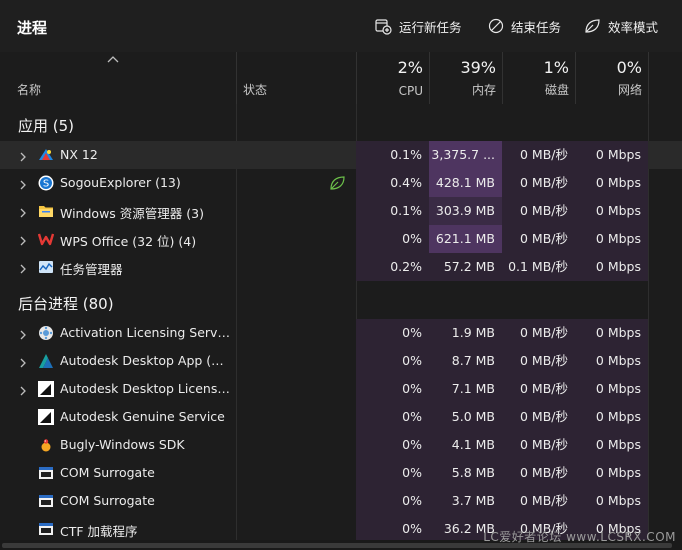 Image resolution: width=682 pixels, height=550 pixels. I want to click on end-task-label: 结束任务, so click(536, 27).